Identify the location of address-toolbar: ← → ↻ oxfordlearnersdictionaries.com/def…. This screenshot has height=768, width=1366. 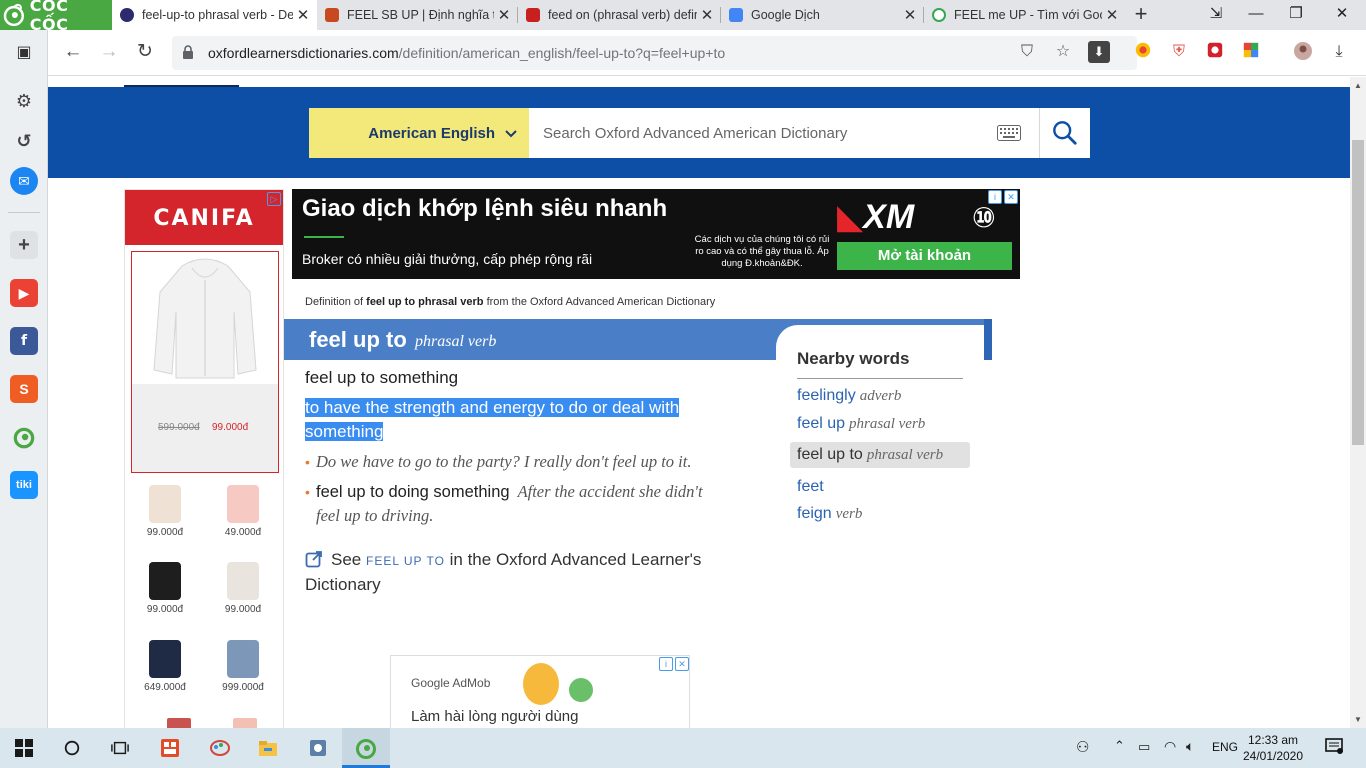
(707, 53).